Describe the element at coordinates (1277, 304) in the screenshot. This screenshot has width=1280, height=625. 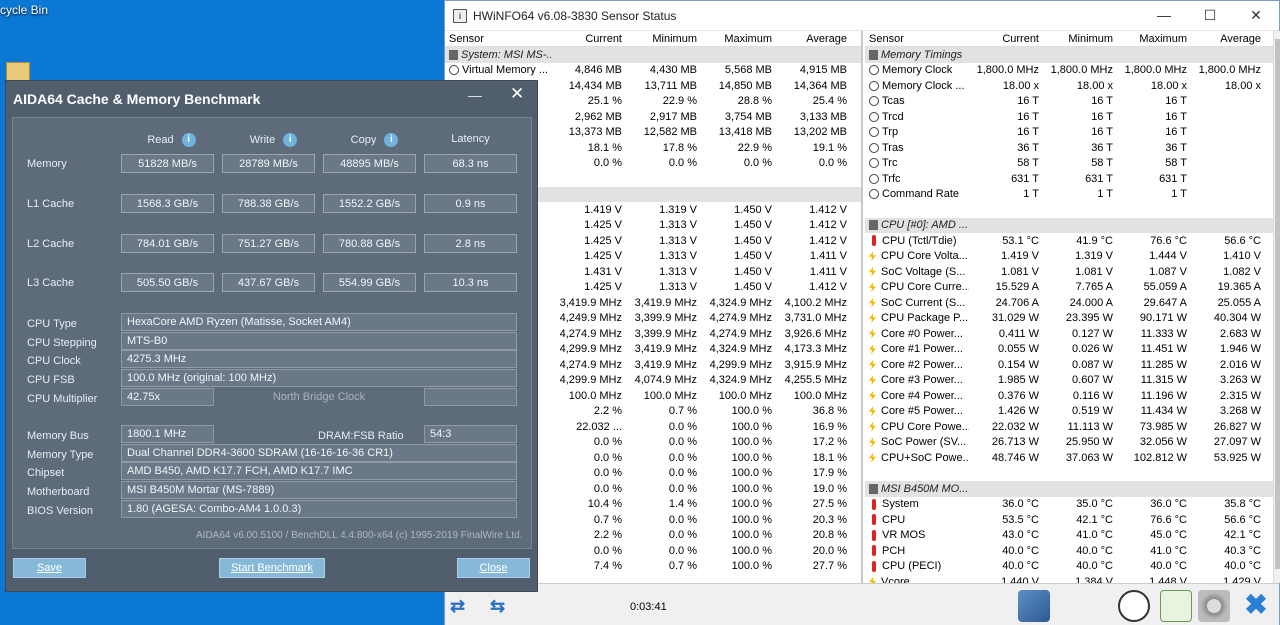
I see `scrollbar-thumb` at that location.